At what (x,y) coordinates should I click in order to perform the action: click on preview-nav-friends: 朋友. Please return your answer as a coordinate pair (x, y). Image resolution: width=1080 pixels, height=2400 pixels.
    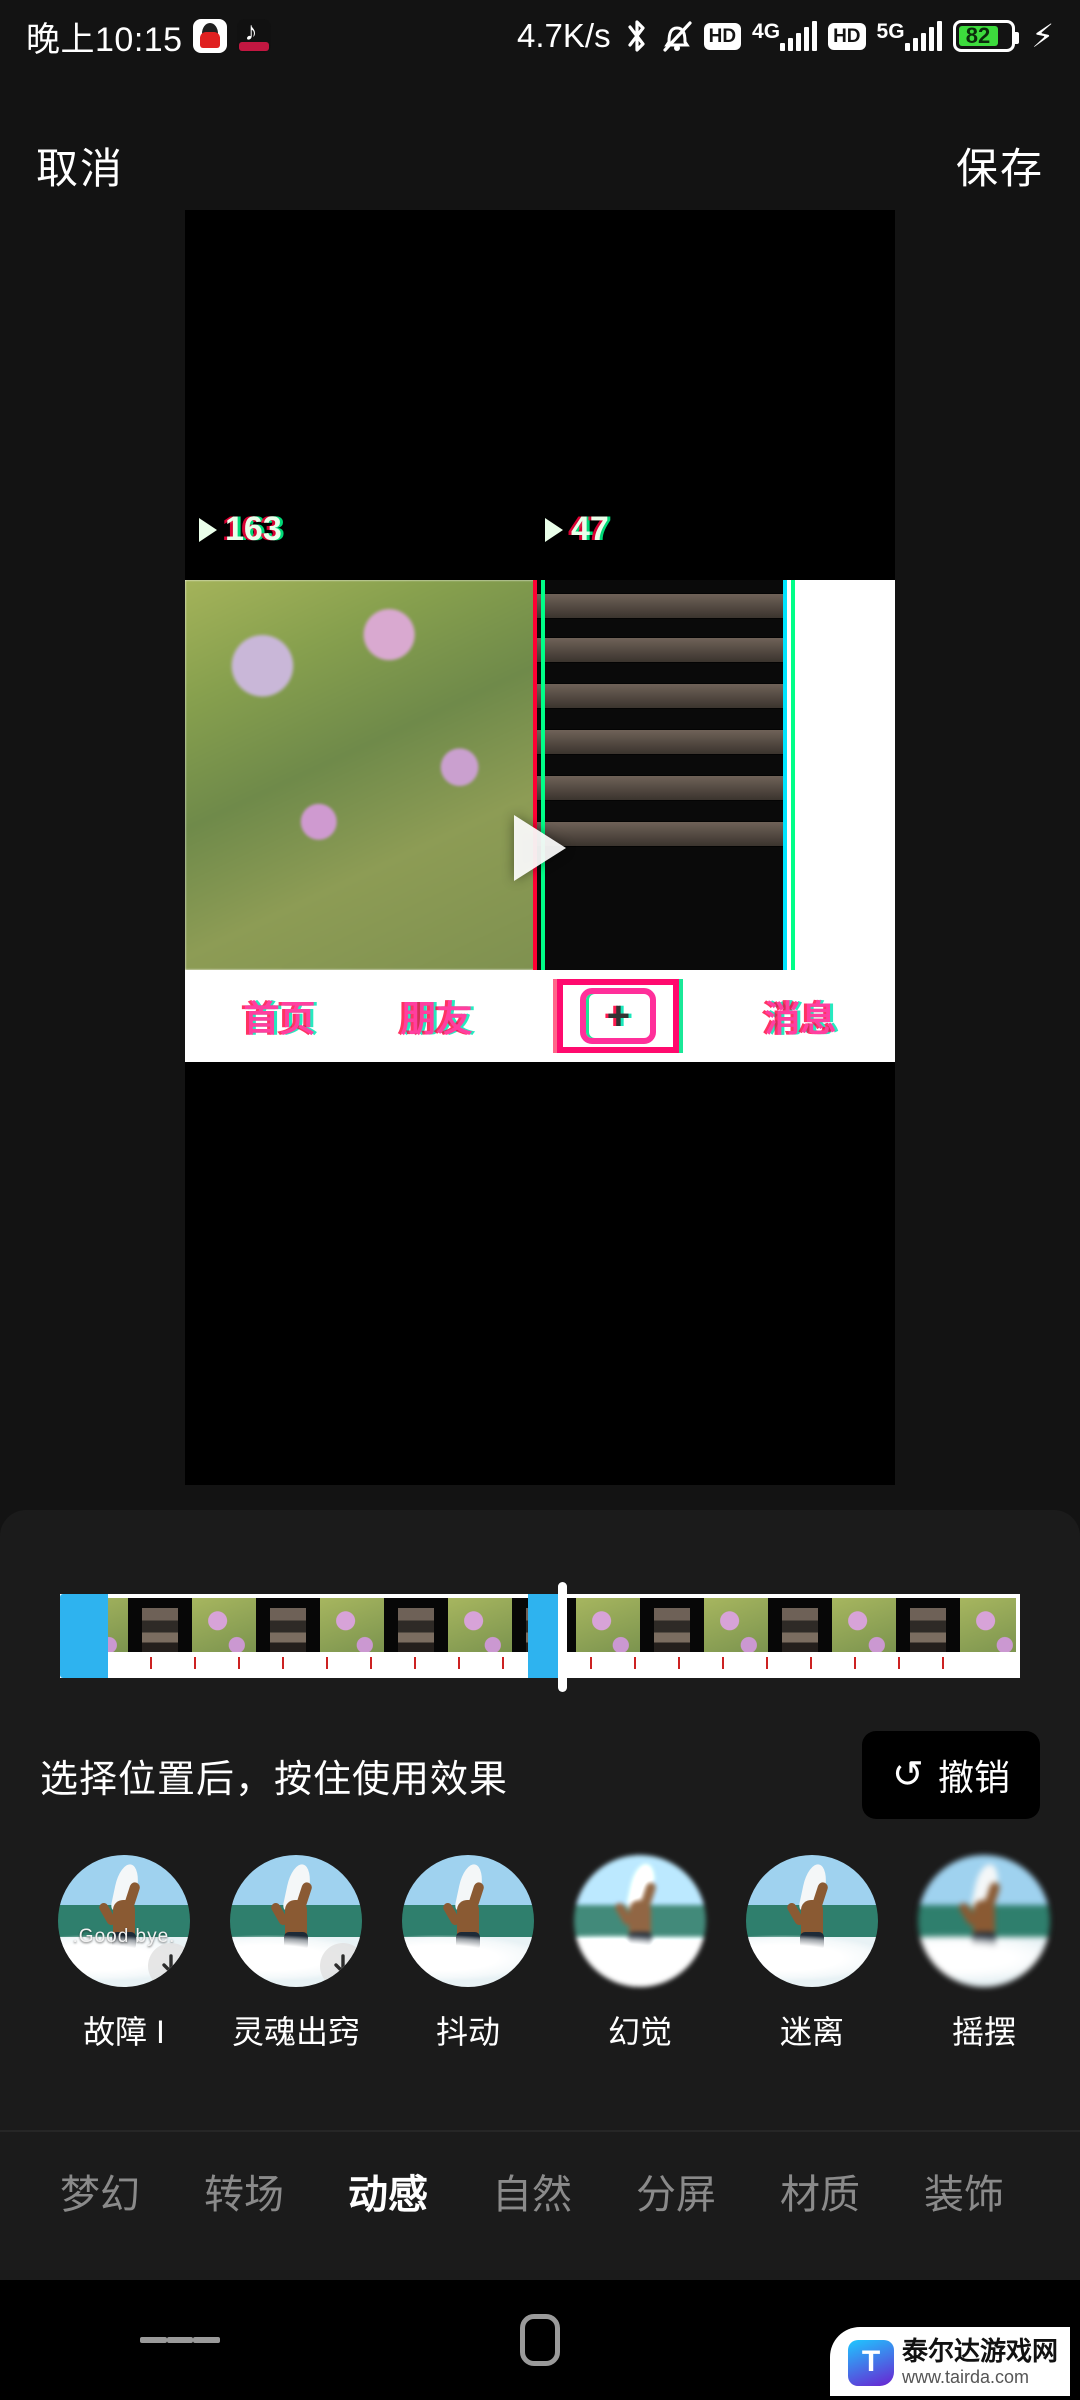
    Looking at the image, I should click on (436, 1018).